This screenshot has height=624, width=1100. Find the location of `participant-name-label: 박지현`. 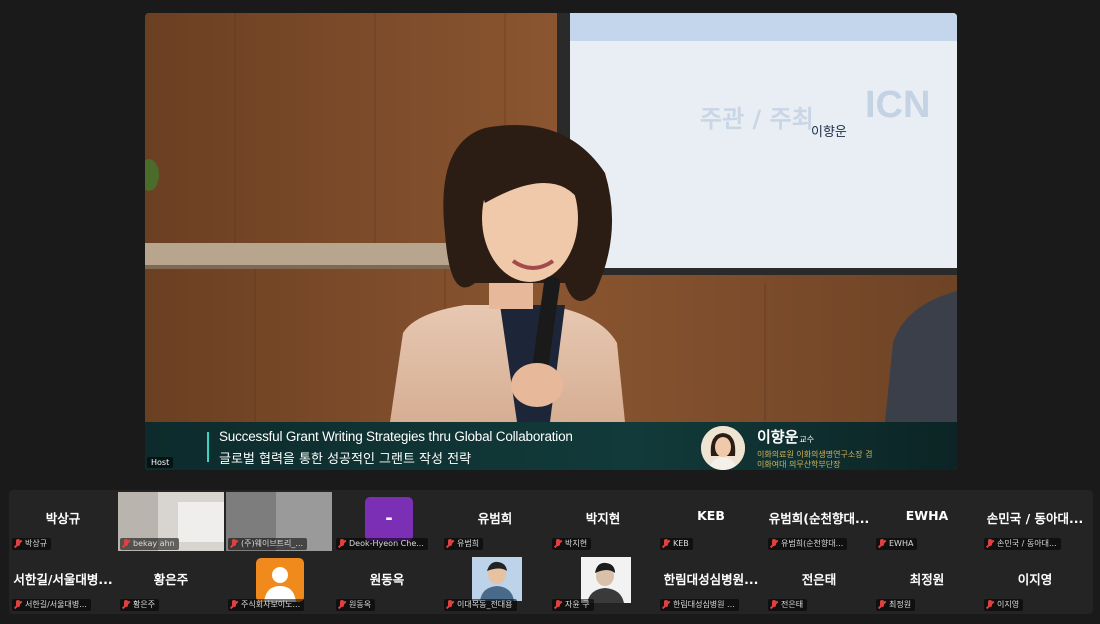

participant-name-label: 박지현 is located at coordinates (572, 544).